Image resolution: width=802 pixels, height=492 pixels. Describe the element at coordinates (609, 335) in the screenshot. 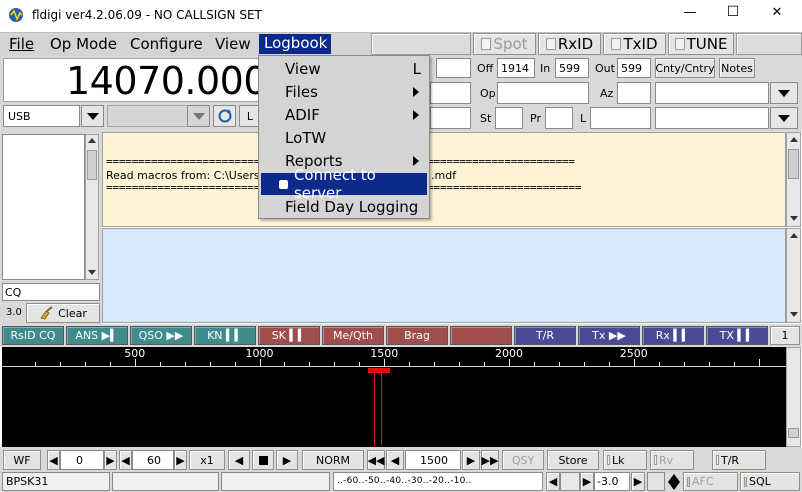

I see `macro-tx: Tx ▶▶` at that location.